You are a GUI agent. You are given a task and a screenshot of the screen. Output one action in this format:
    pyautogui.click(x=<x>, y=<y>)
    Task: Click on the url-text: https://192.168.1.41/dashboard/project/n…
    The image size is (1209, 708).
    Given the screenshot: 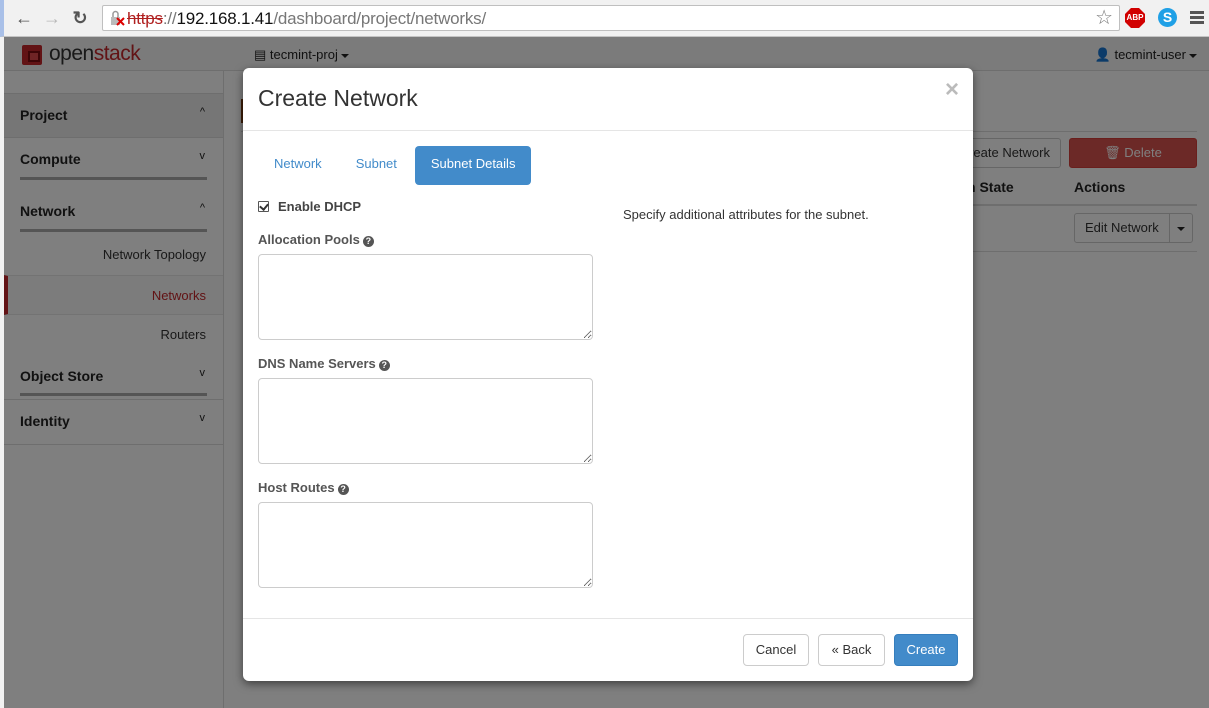 What is the action you would take?
    pyautogui.click(x=306, y=19)
    